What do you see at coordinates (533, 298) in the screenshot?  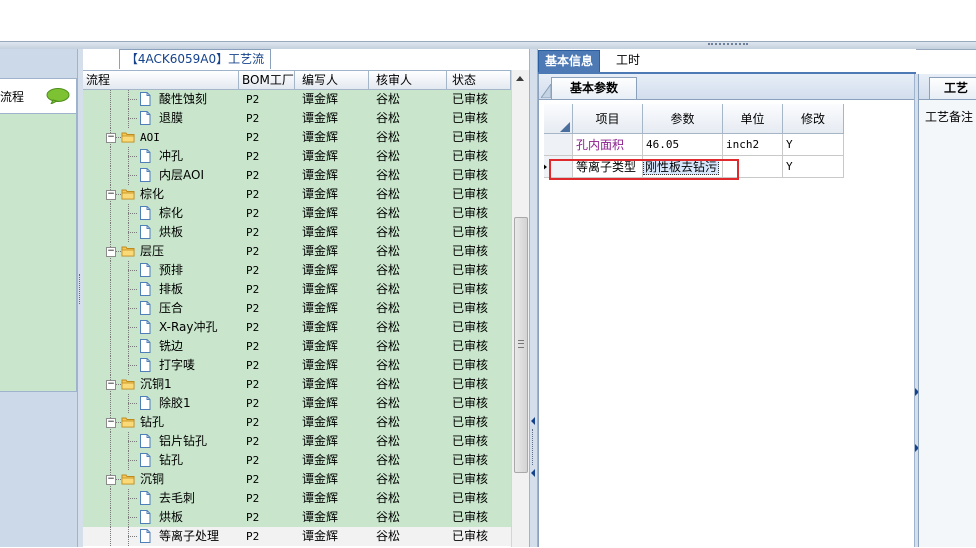 I see `center-vertical-splitter` at bounding box center [533, 298].